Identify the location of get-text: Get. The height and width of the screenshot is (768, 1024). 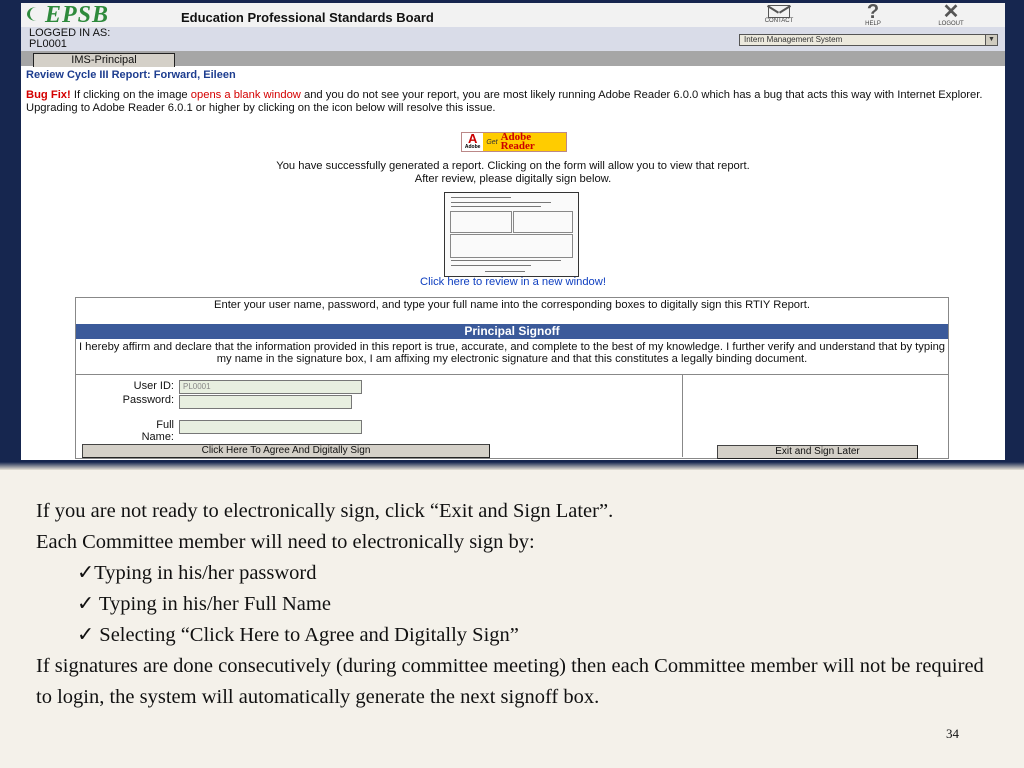
(492, 142).